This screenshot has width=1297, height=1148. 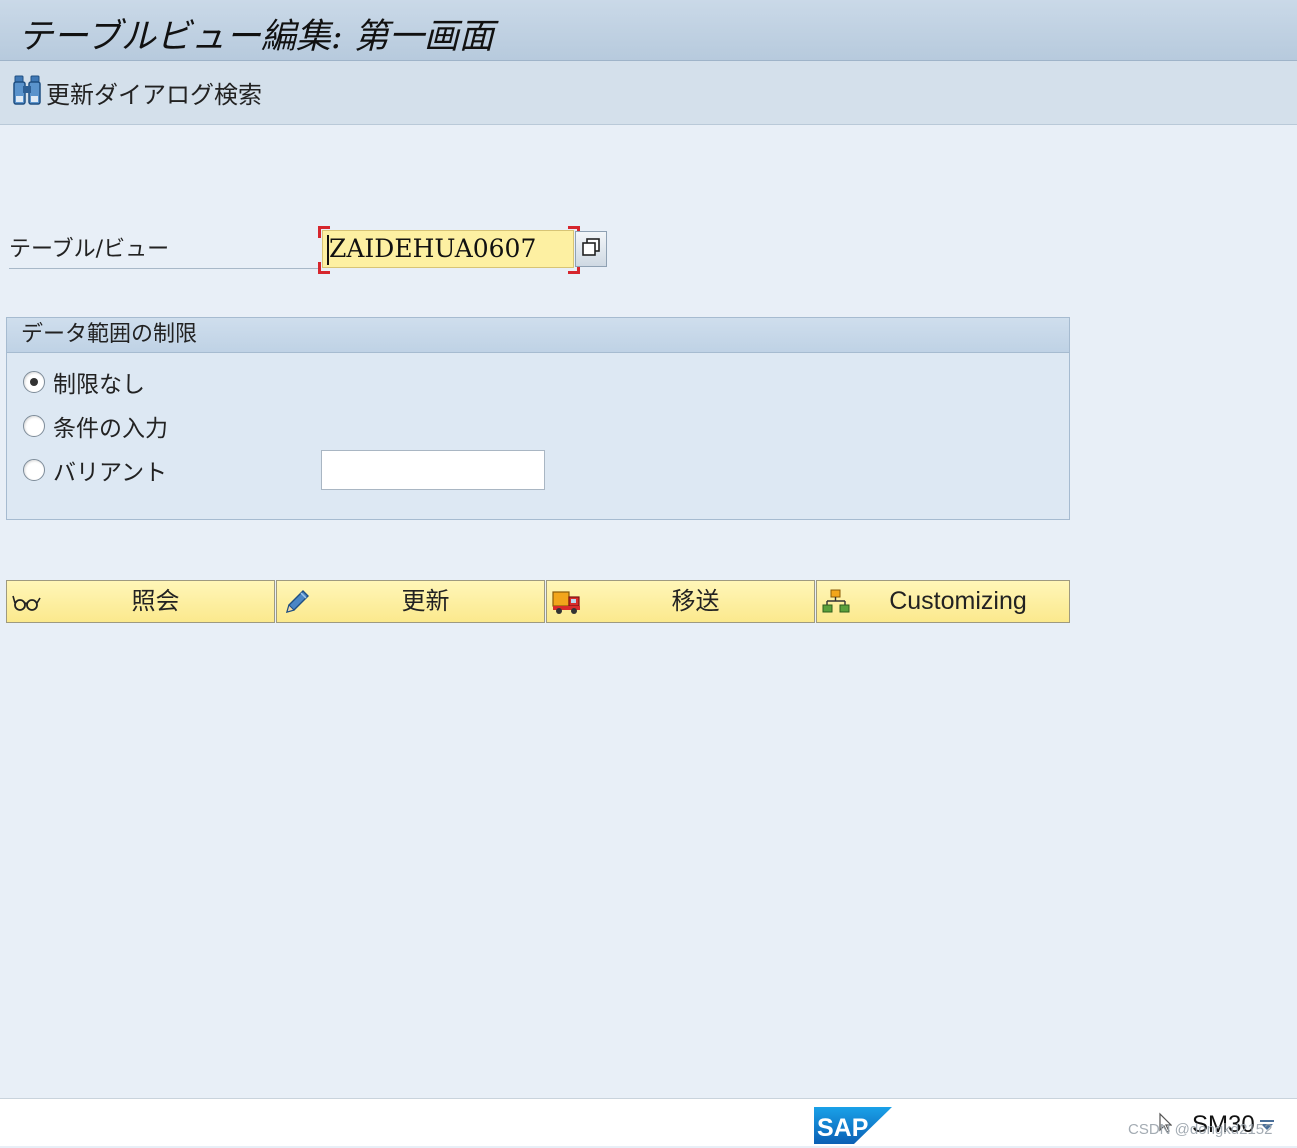 What do you see at coordinates (695, 601) in the screenshot?
I see `transport-label: 移送` at bounding box center [695, 601].